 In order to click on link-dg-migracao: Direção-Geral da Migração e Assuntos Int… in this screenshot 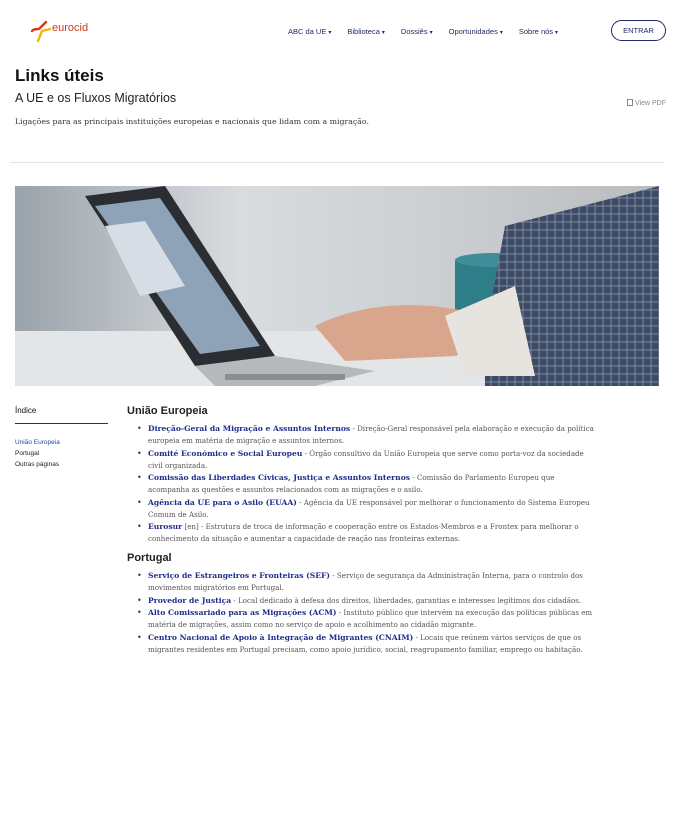, I will do `click(249, 428)`.